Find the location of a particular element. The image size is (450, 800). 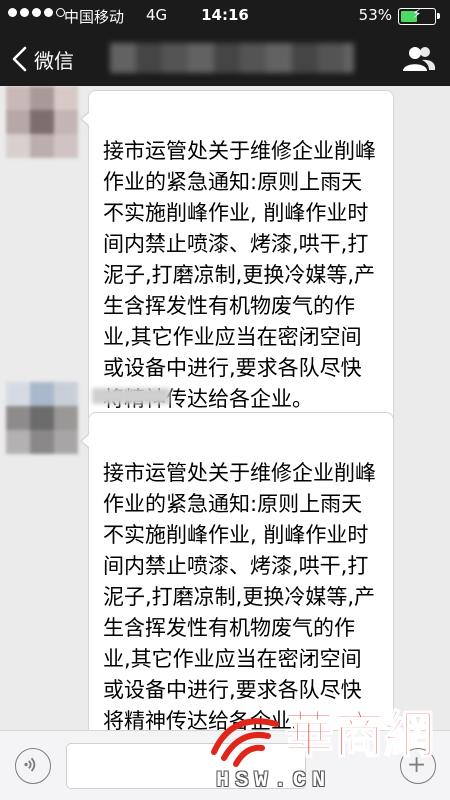

back-button: 微信 is located at coordinates (42, 59).